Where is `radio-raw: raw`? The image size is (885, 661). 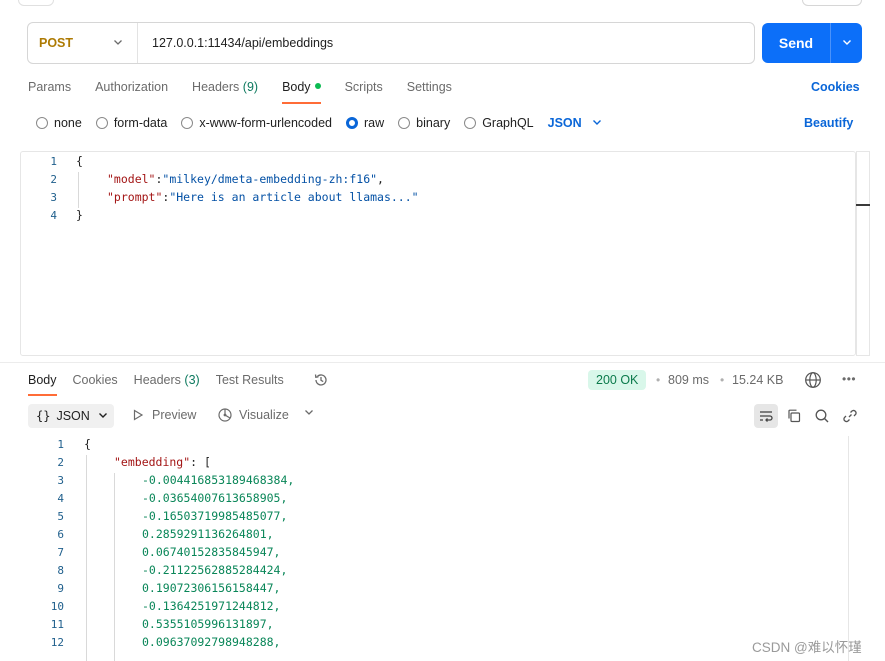 radio-raw: raw is located at coordinates (365, 123).